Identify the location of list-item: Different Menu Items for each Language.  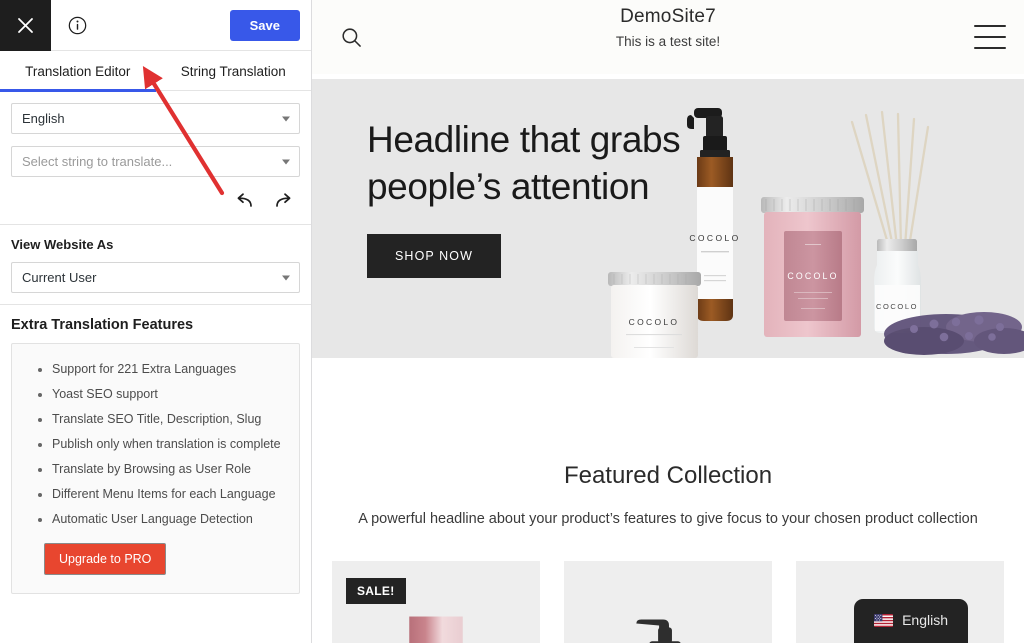
(162, 494).